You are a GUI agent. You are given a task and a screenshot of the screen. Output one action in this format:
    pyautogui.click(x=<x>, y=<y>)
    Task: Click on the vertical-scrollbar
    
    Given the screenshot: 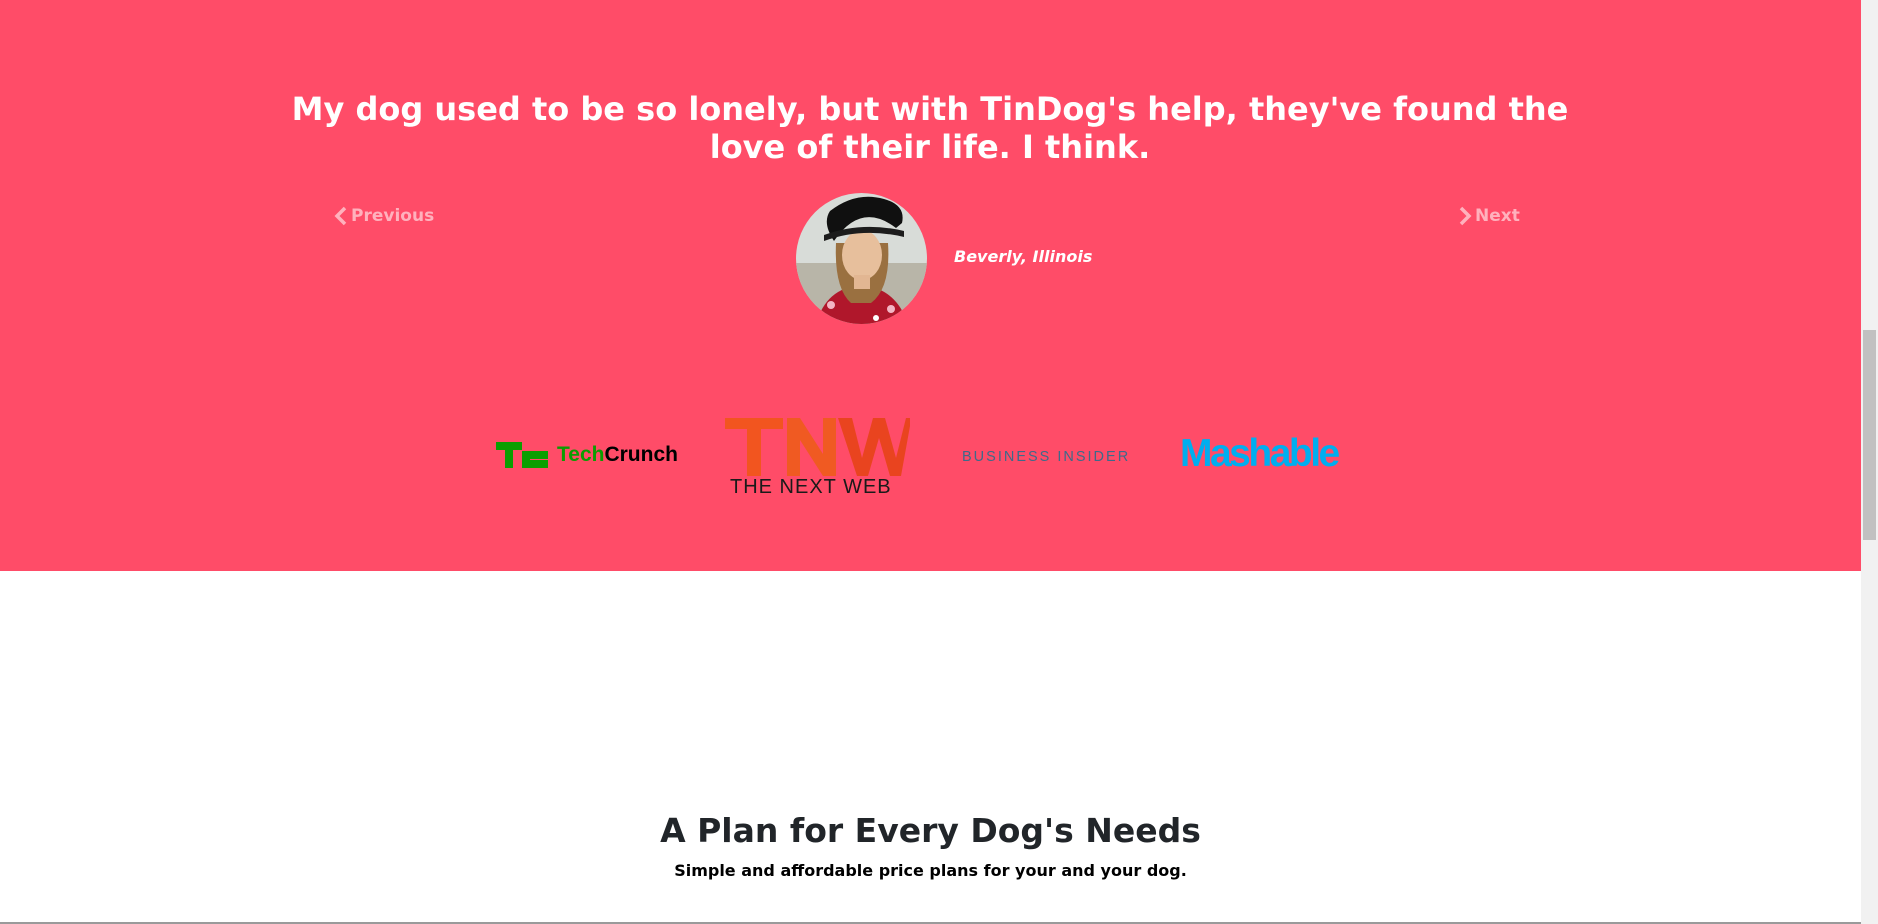 What is the action you would take?
    pyautogui.click(x=1869, y=462)
    